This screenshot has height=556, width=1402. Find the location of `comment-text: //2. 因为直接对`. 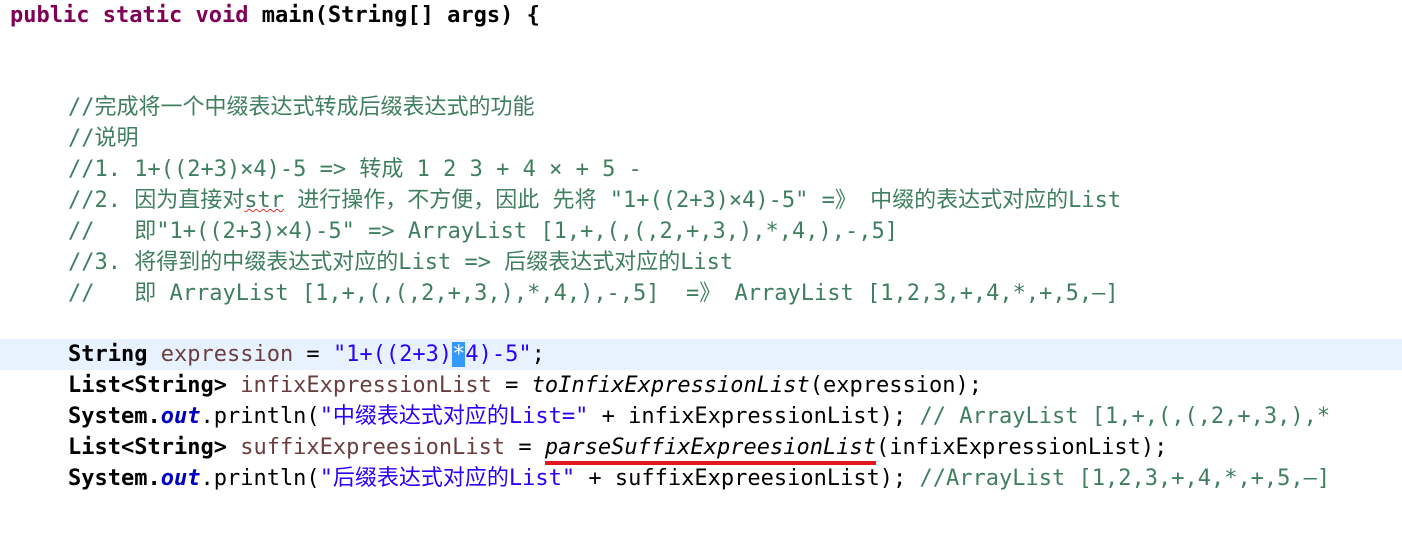

comment-text: //2. 因为直接对 is located at coordinates (156, 200).